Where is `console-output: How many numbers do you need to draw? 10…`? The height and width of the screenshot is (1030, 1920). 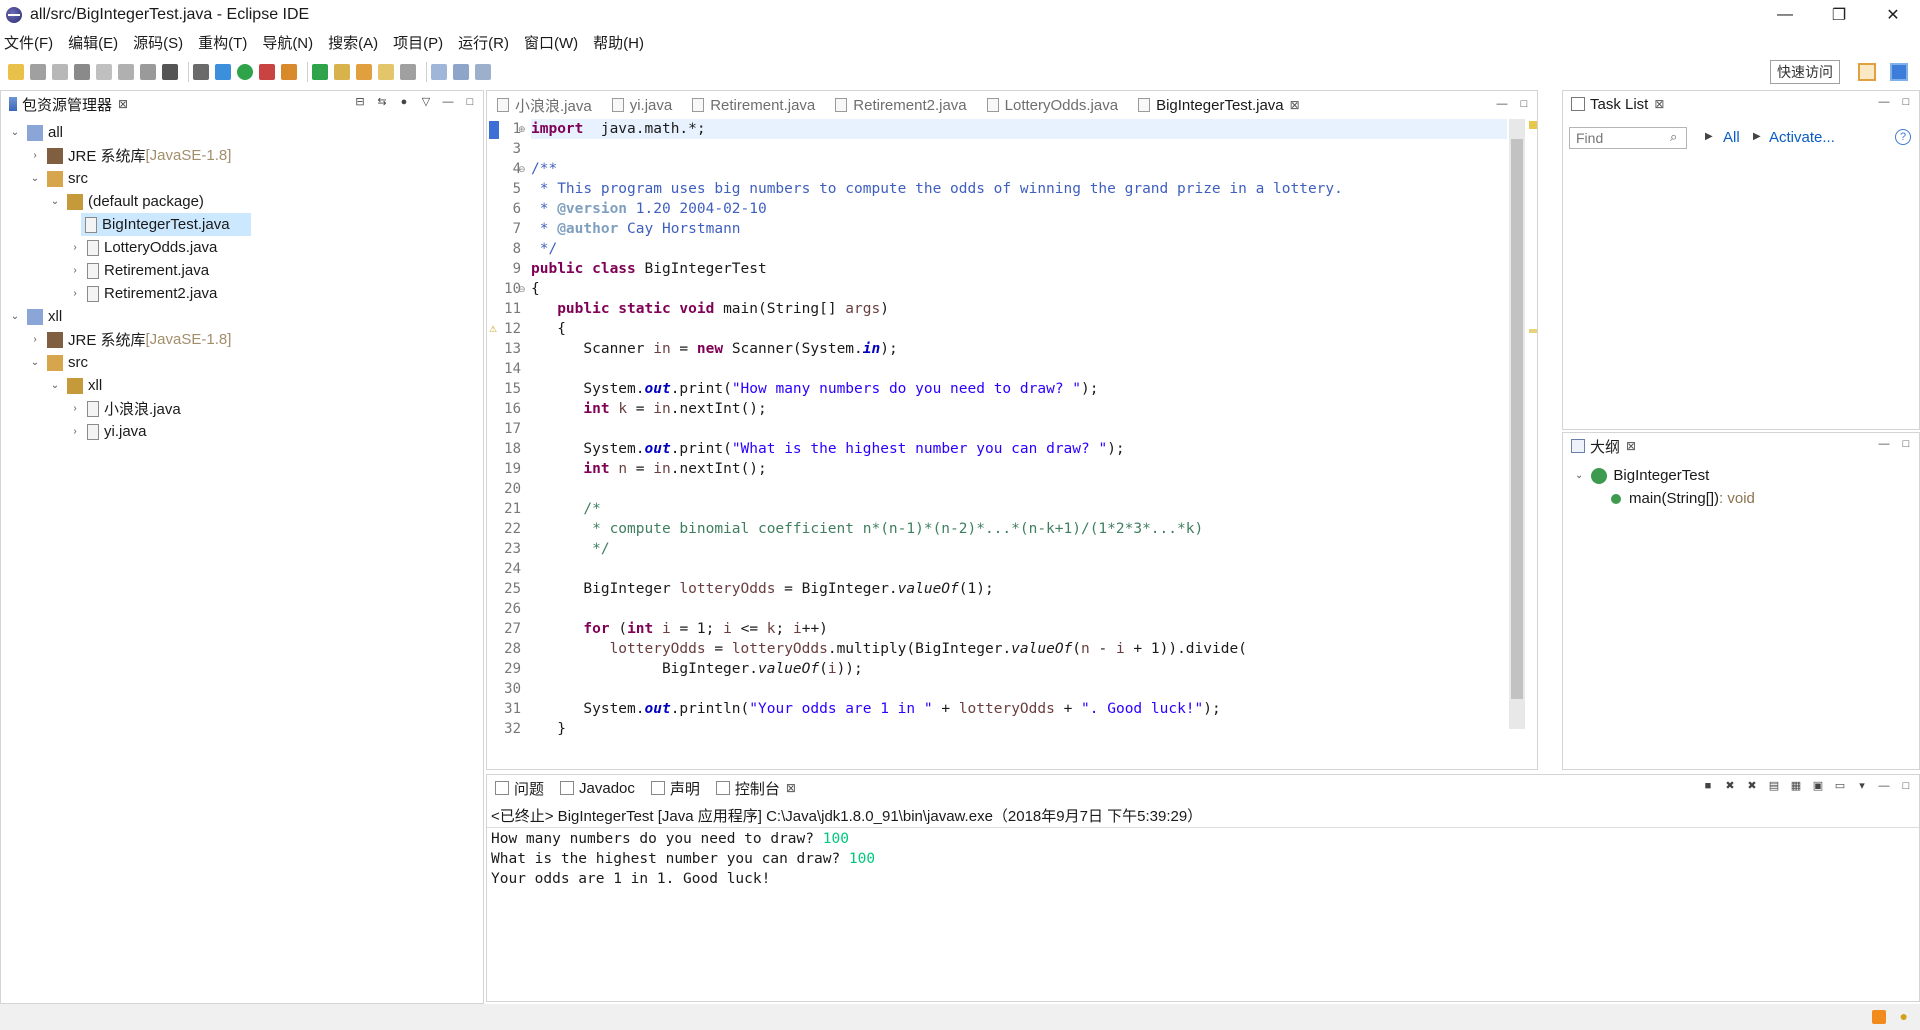 console-output: How many numbers do you need to draw? 10… is located at coordinates (1190, 859).